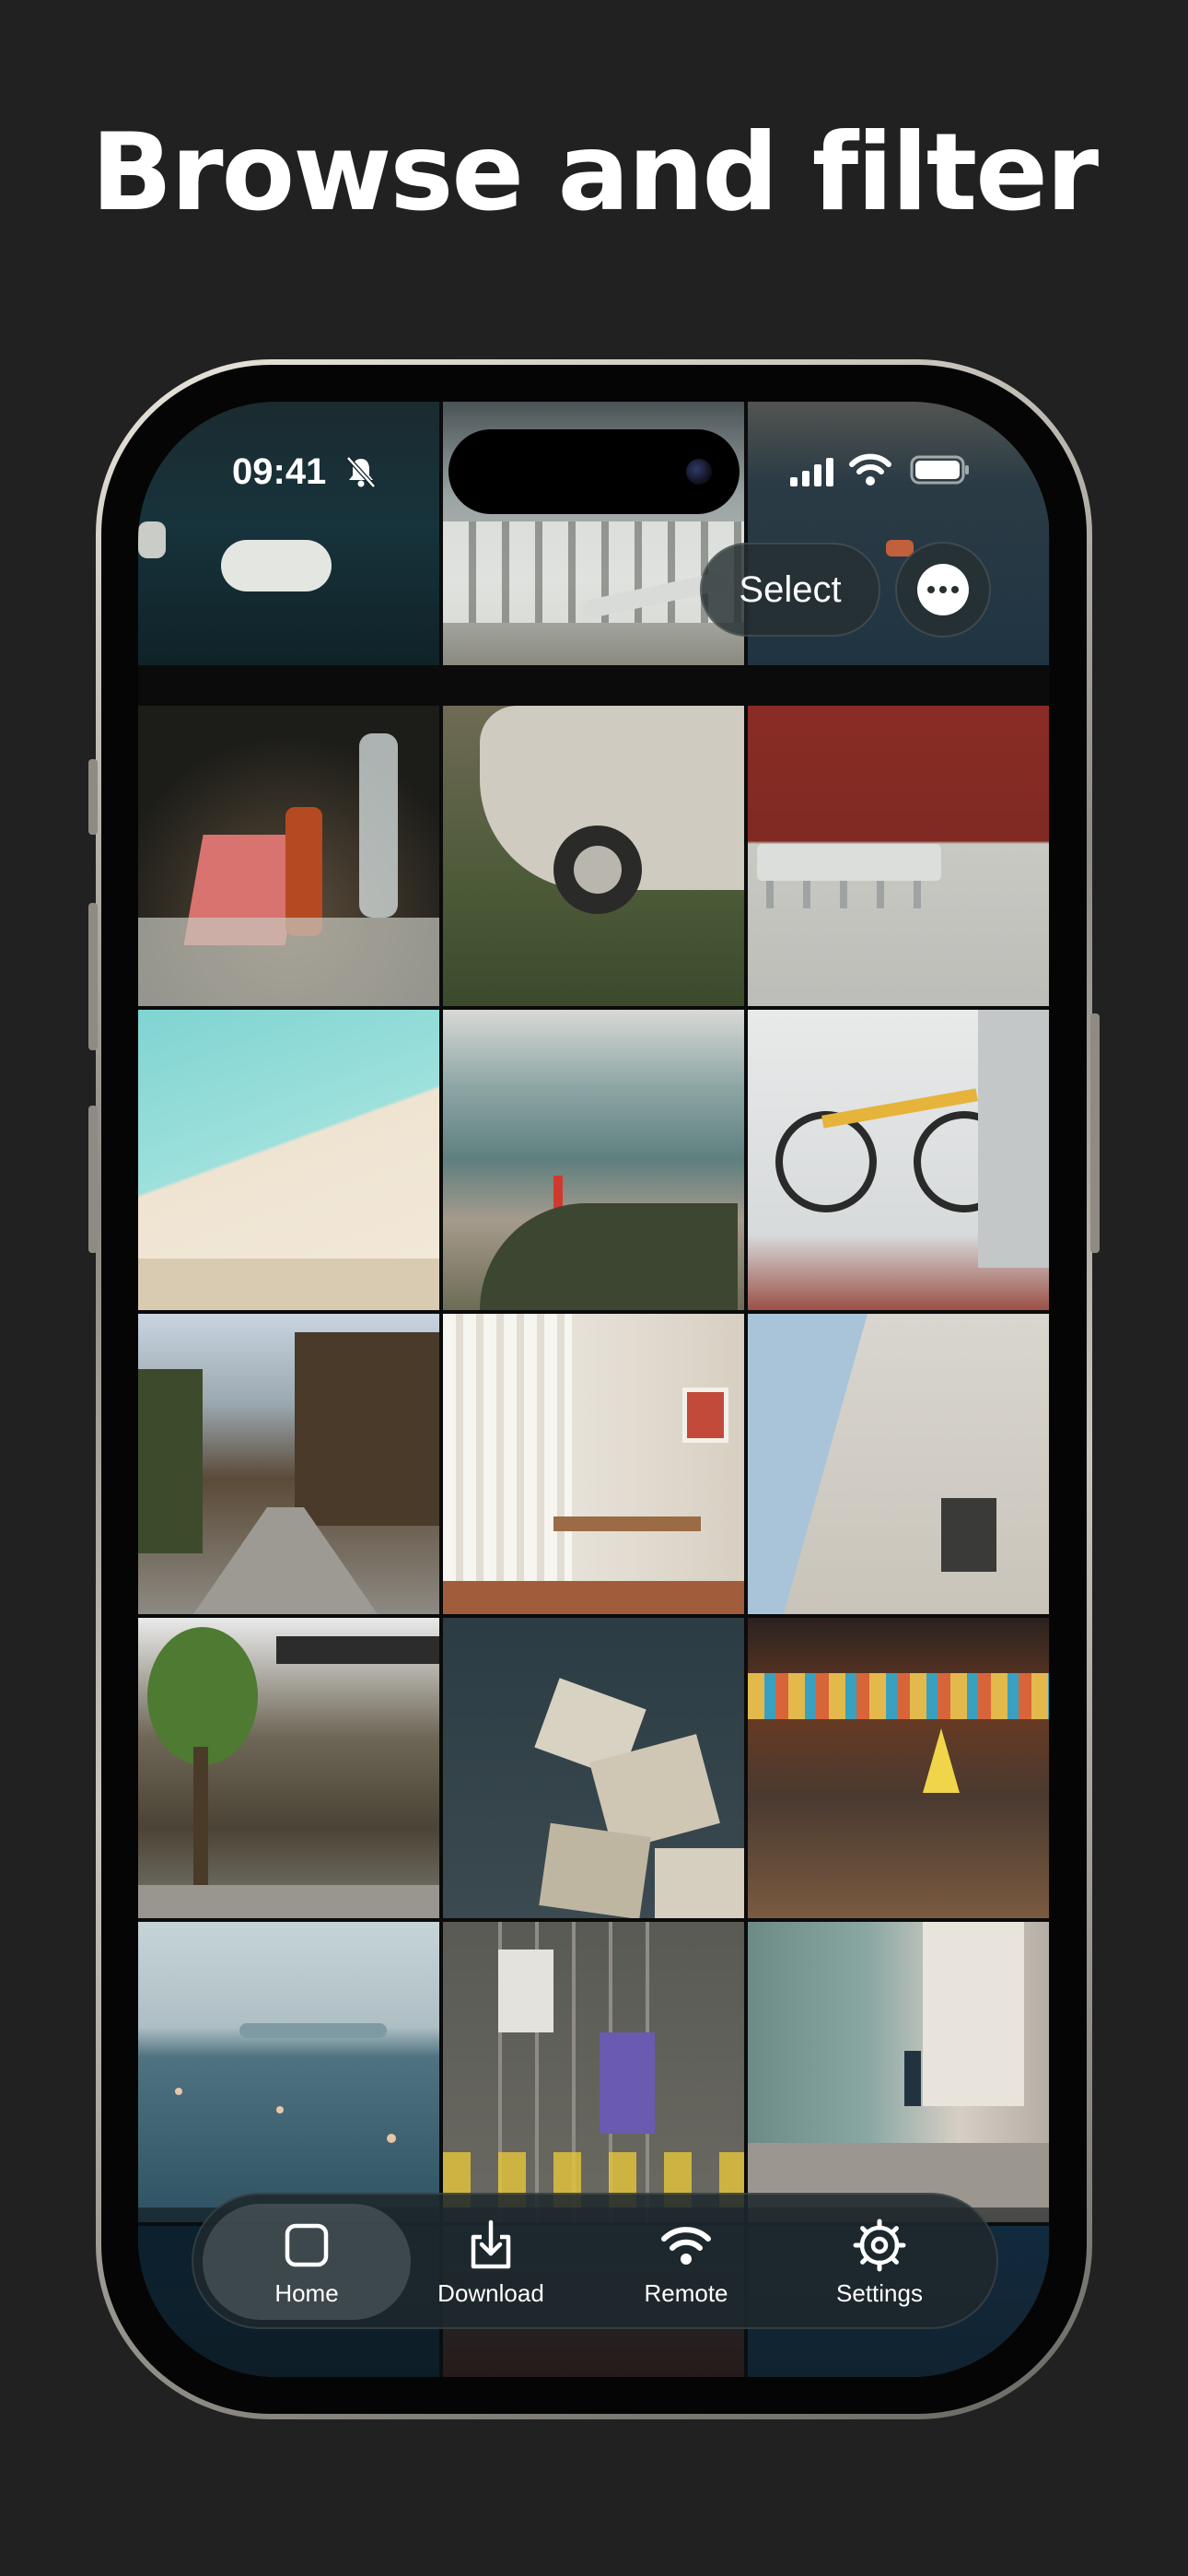 The width and height of the screenshot is (1188, 2576). What do you see at coordinates (361, 472) in the screenshot?
I see `bell-slash-icon` at bounding box center [361, 472].